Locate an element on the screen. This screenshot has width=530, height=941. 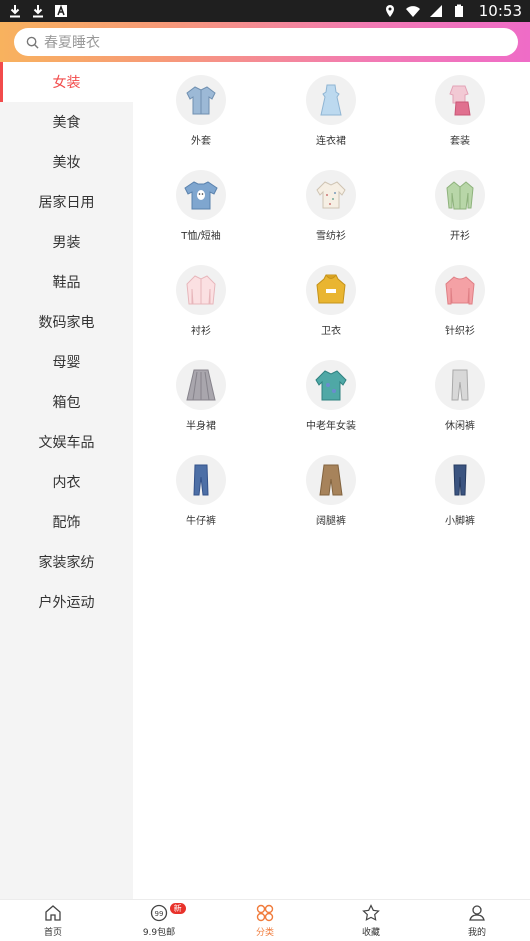
nine-nine-icon: 99 is located at coordinates (159, 912).